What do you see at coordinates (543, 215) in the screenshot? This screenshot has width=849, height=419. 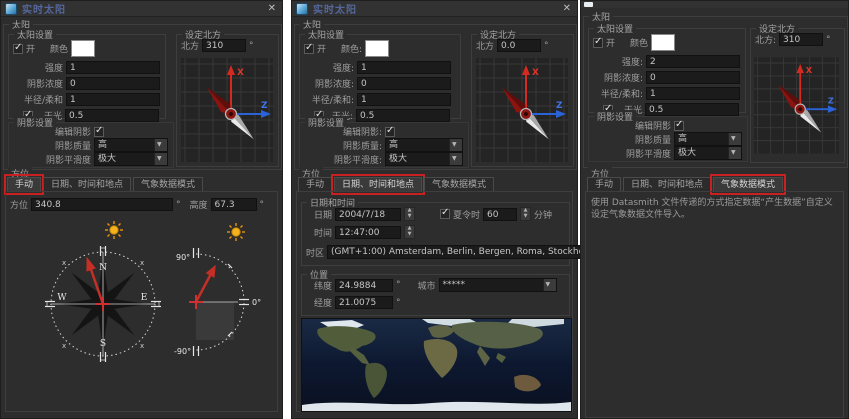 I see `dst-unit-label: 分钟` at bounding box center [543, 215].